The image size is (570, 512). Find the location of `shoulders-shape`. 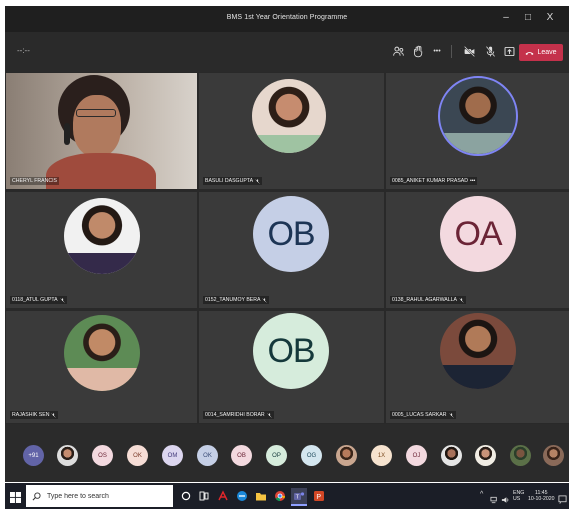

shoulders-shape is located at coordinates (101, 171).